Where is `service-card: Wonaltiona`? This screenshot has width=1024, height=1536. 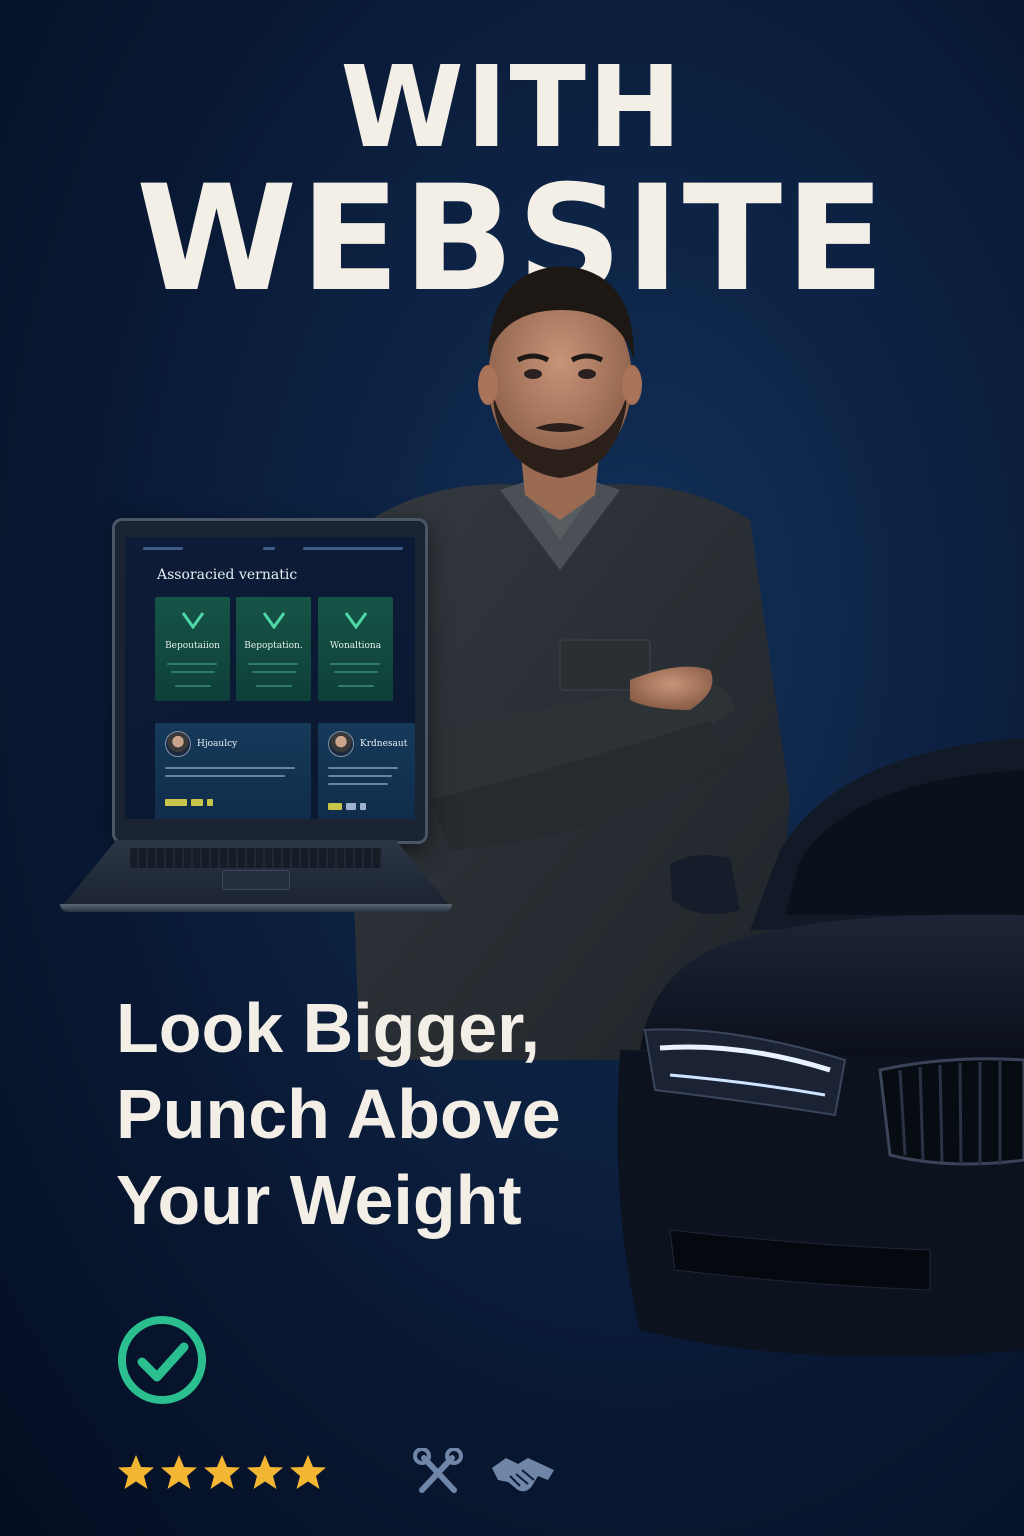
service-card: Wonaltiona is located at coordinates (355, 649).